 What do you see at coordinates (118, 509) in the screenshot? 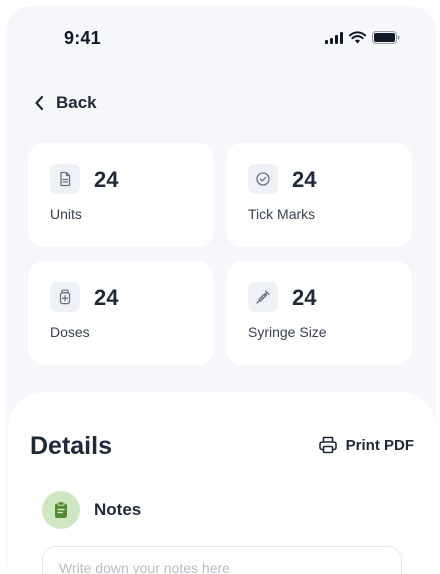
I see `notes-label: Notes` at bounding box center [118, 509].